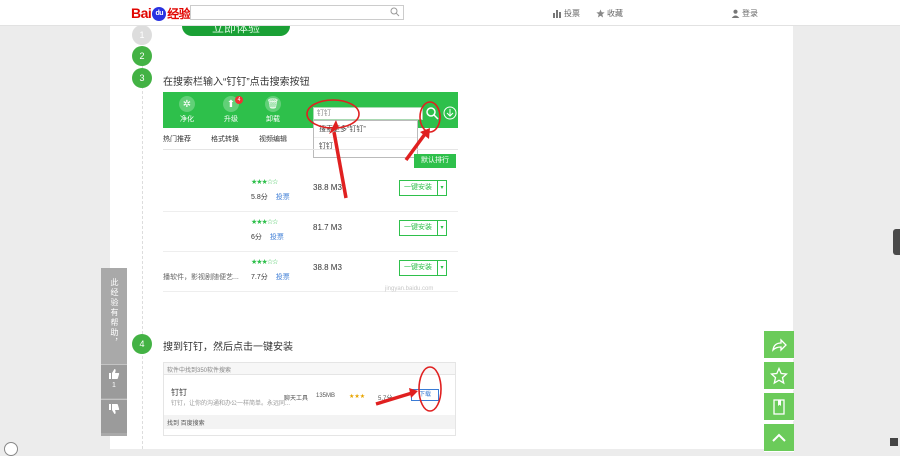 The width and height of the screenshot is (900, 456). What do you see at coordinates (256, 237) in the screenshot?
I see `score-value: 6分` at bounding box center [256, 237].